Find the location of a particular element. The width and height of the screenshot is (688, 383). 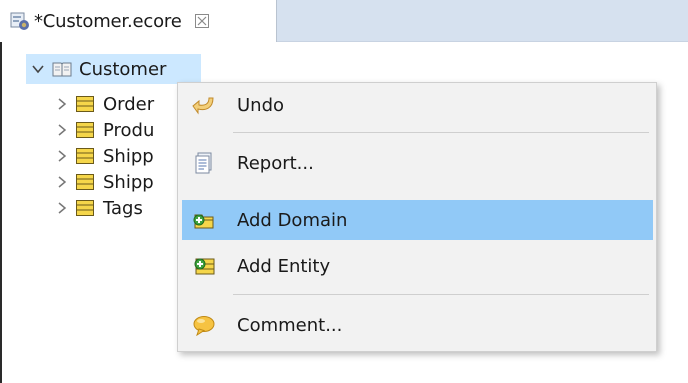

tab-label: *Customer.ecore is located at coordinates (108, 21).